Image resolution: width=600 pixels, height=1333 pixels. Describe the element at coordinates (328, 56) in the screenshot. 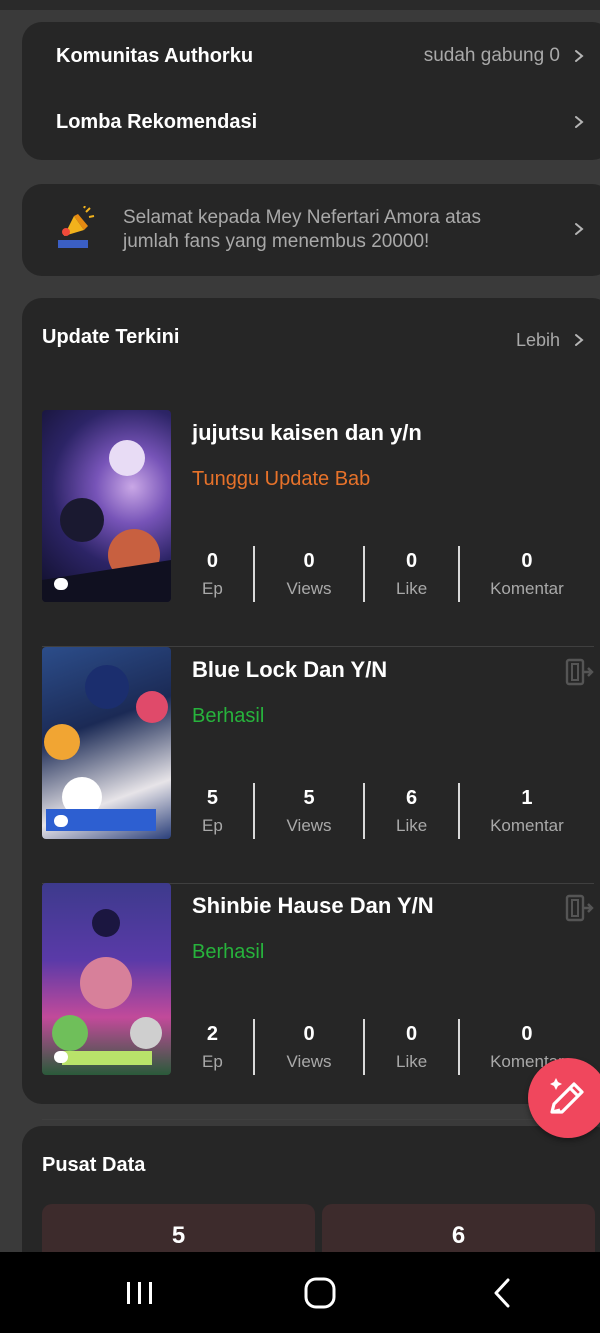

I see `community-row: Komunitas Authorku sudah gabung 0` at that location.